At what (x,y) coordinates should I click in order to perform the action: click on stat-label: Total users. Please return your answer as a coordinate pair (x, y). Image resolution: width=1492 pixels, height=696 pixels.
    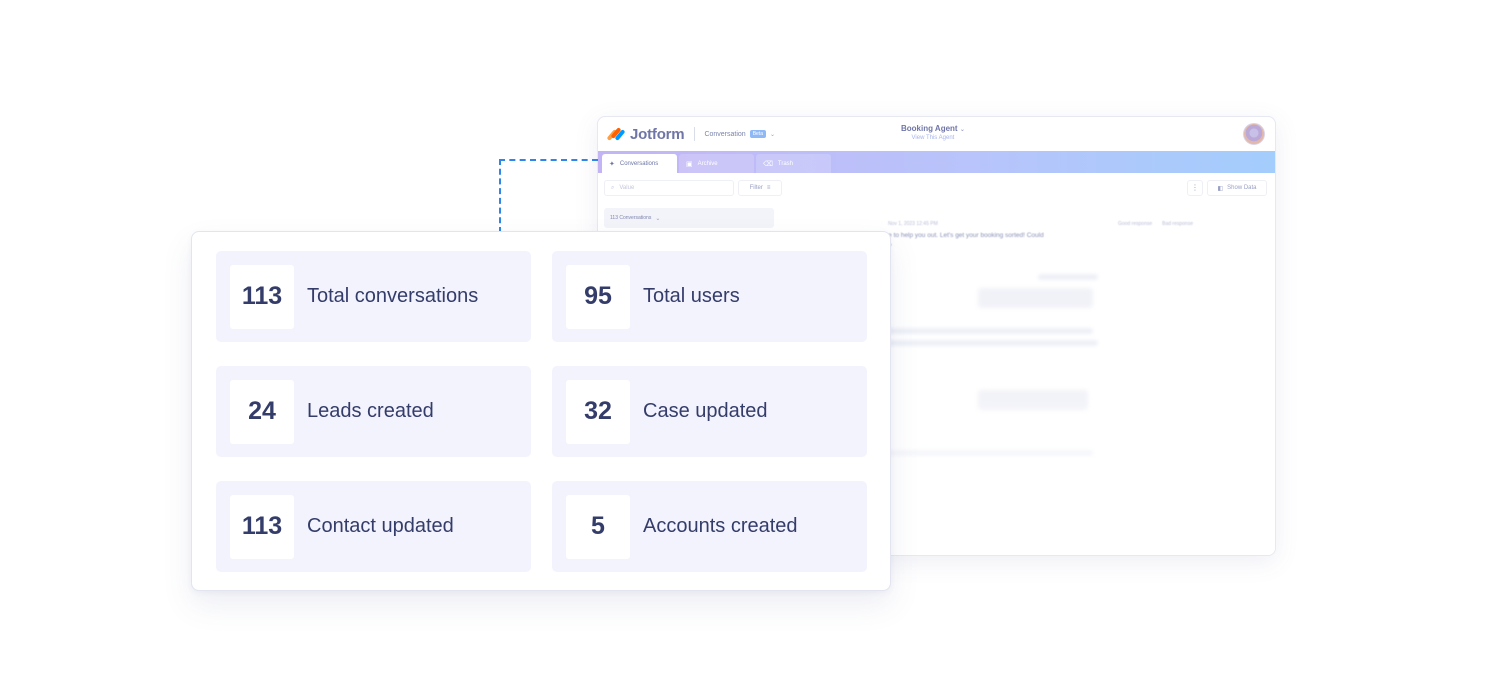
    Looking at the image, I should click on (691, 296).